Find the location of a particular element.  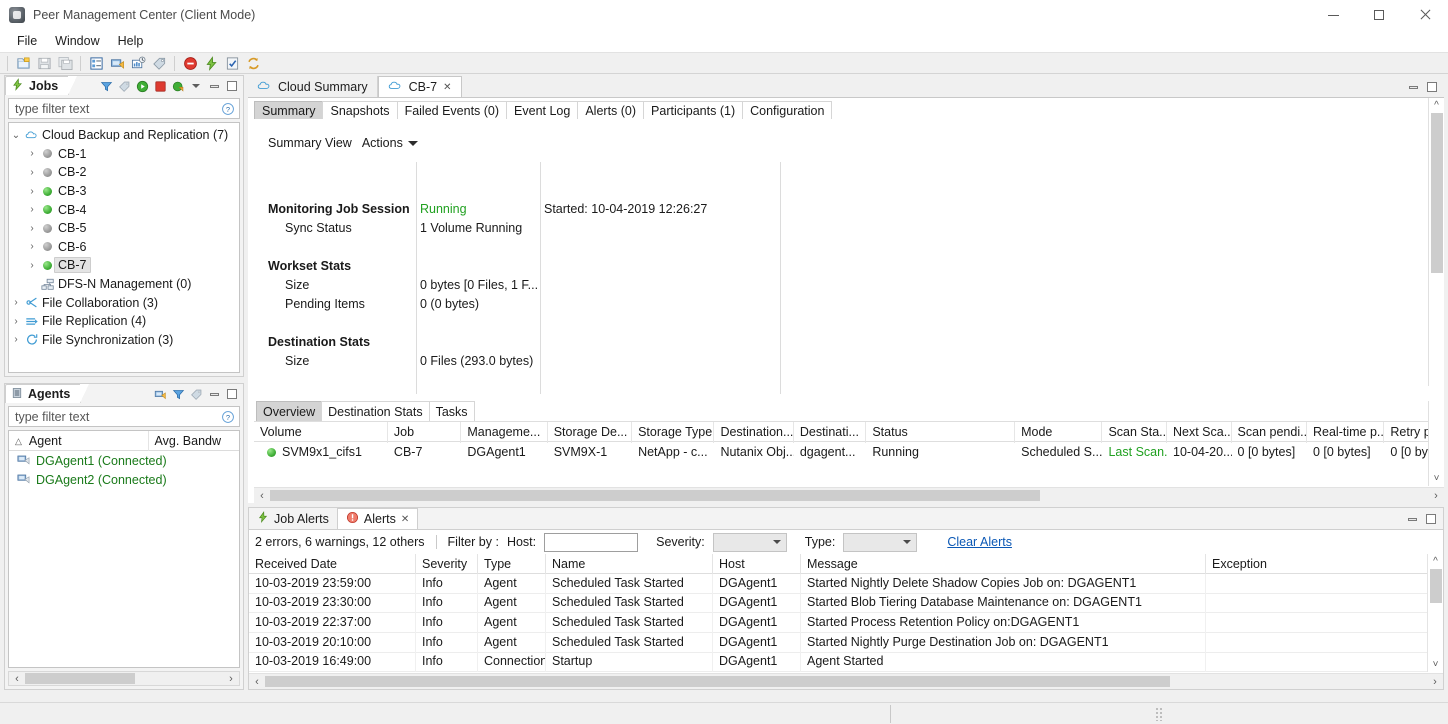

twisty-expanded-icon: ⌄ is located at coordinates (16, 135).